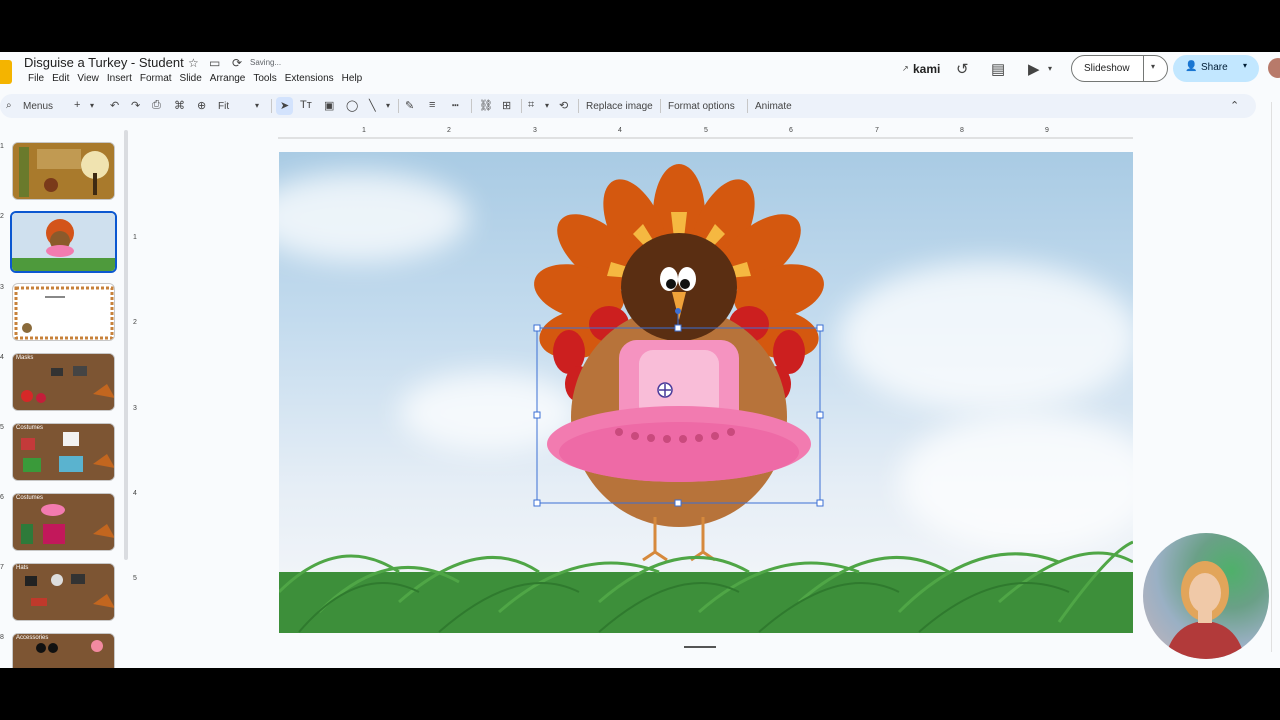  I want to click on menu-edit: Edit, so click(60, 78).